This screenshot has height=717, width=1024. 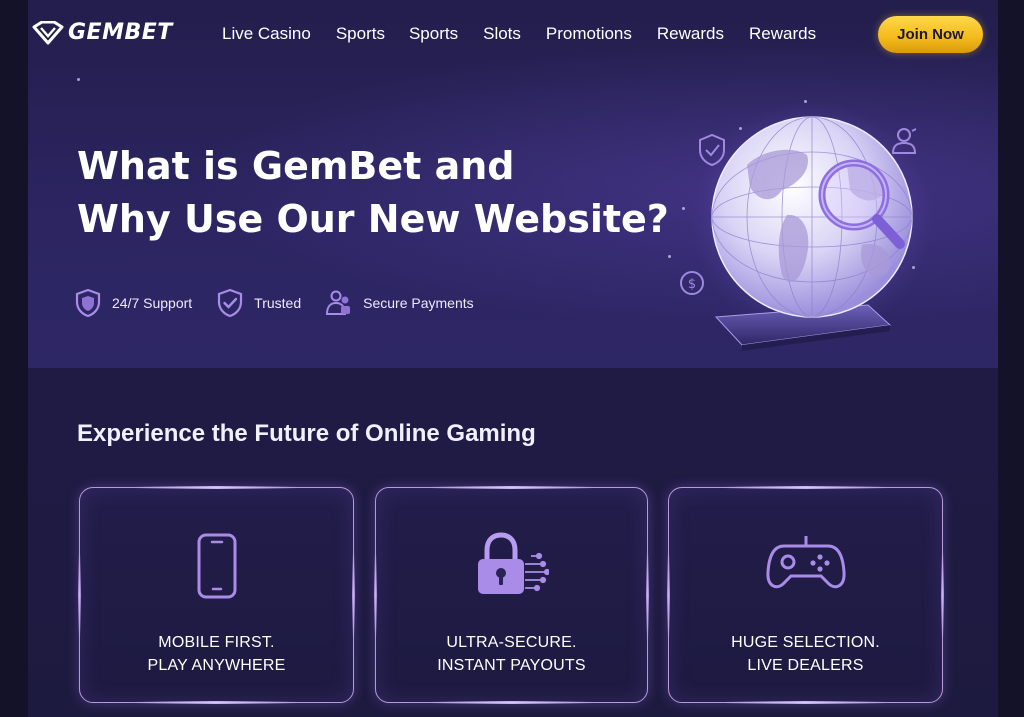 What do you see at coordinates (511, 642) in the screenshot?
I see `feature-label-line-1: ULTRA-SECURE.` at bounding box center [511, 642].